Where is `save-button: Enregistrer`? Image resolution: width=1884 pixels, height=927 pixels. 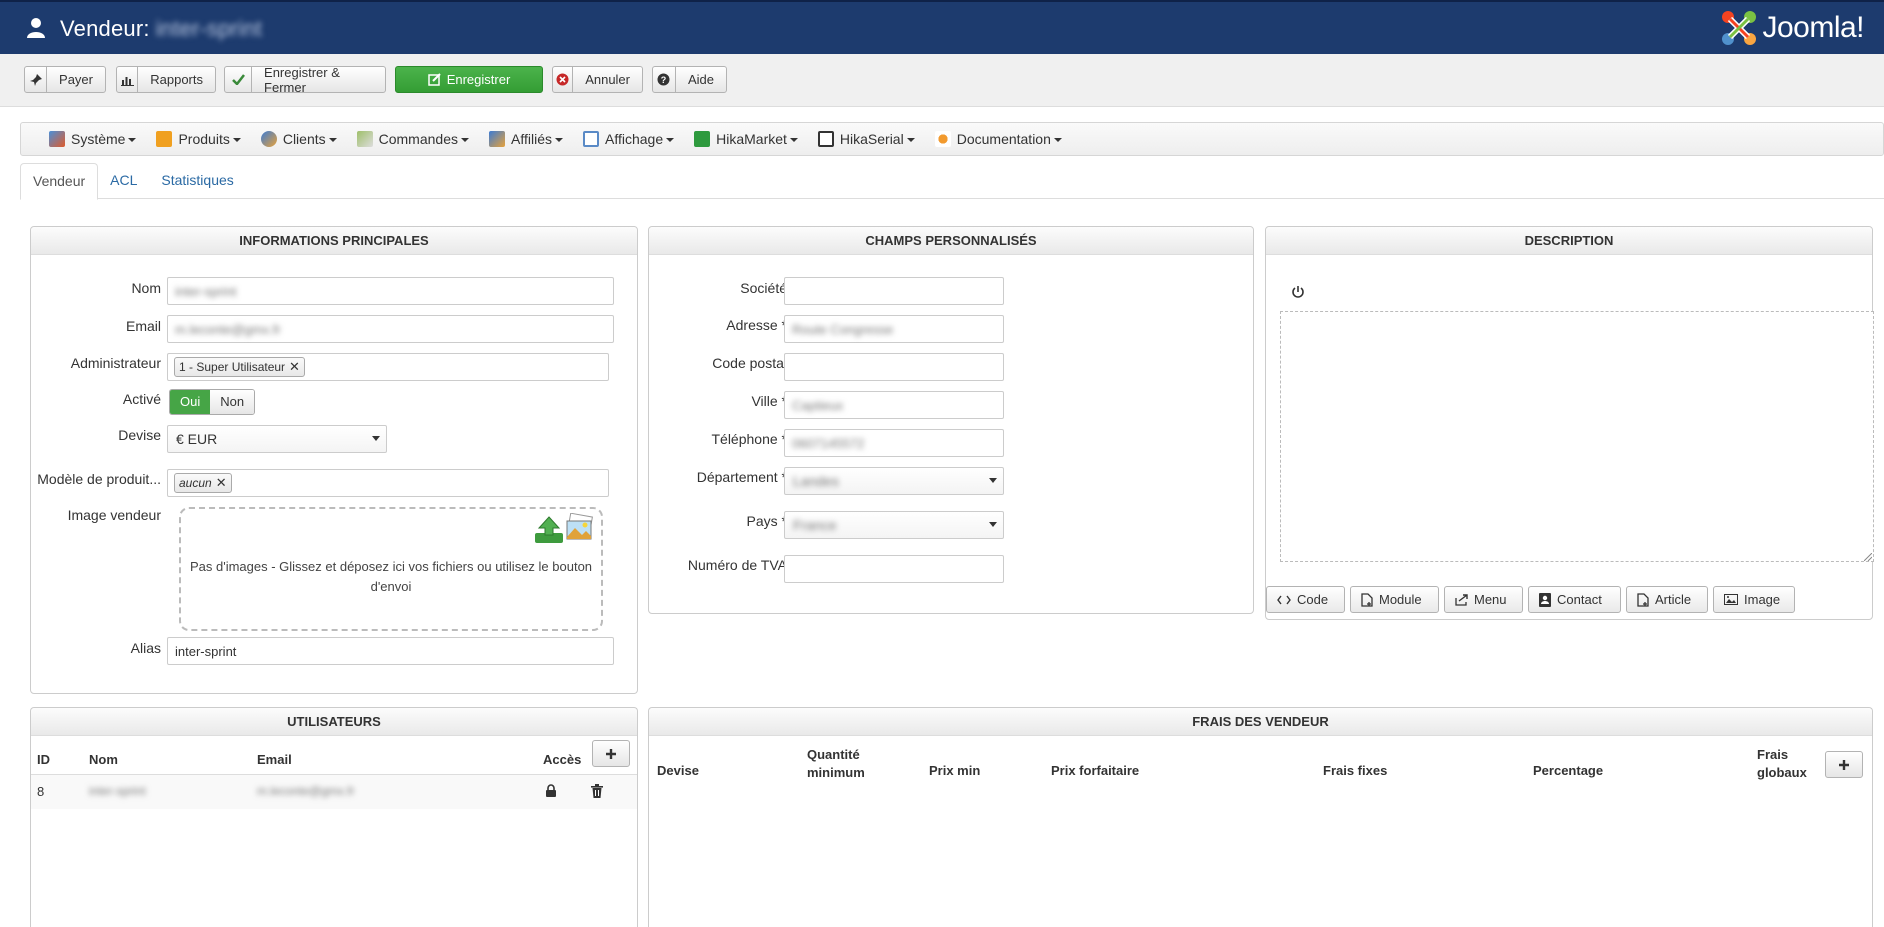 save-button: Enregistrer is located at coordinates (469, 79).